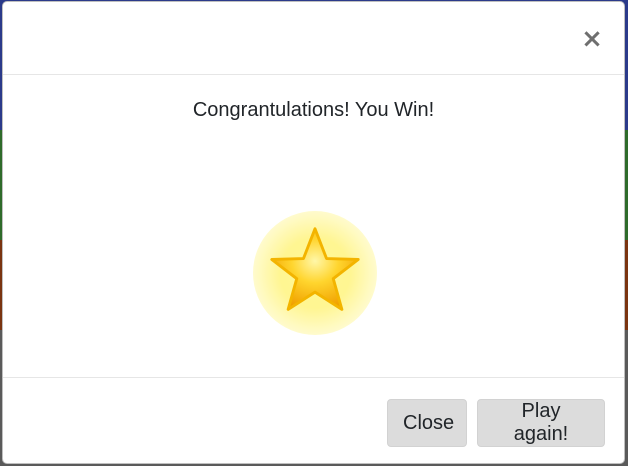  I want to click on play-again-button: Play again!, so click(541, 423).